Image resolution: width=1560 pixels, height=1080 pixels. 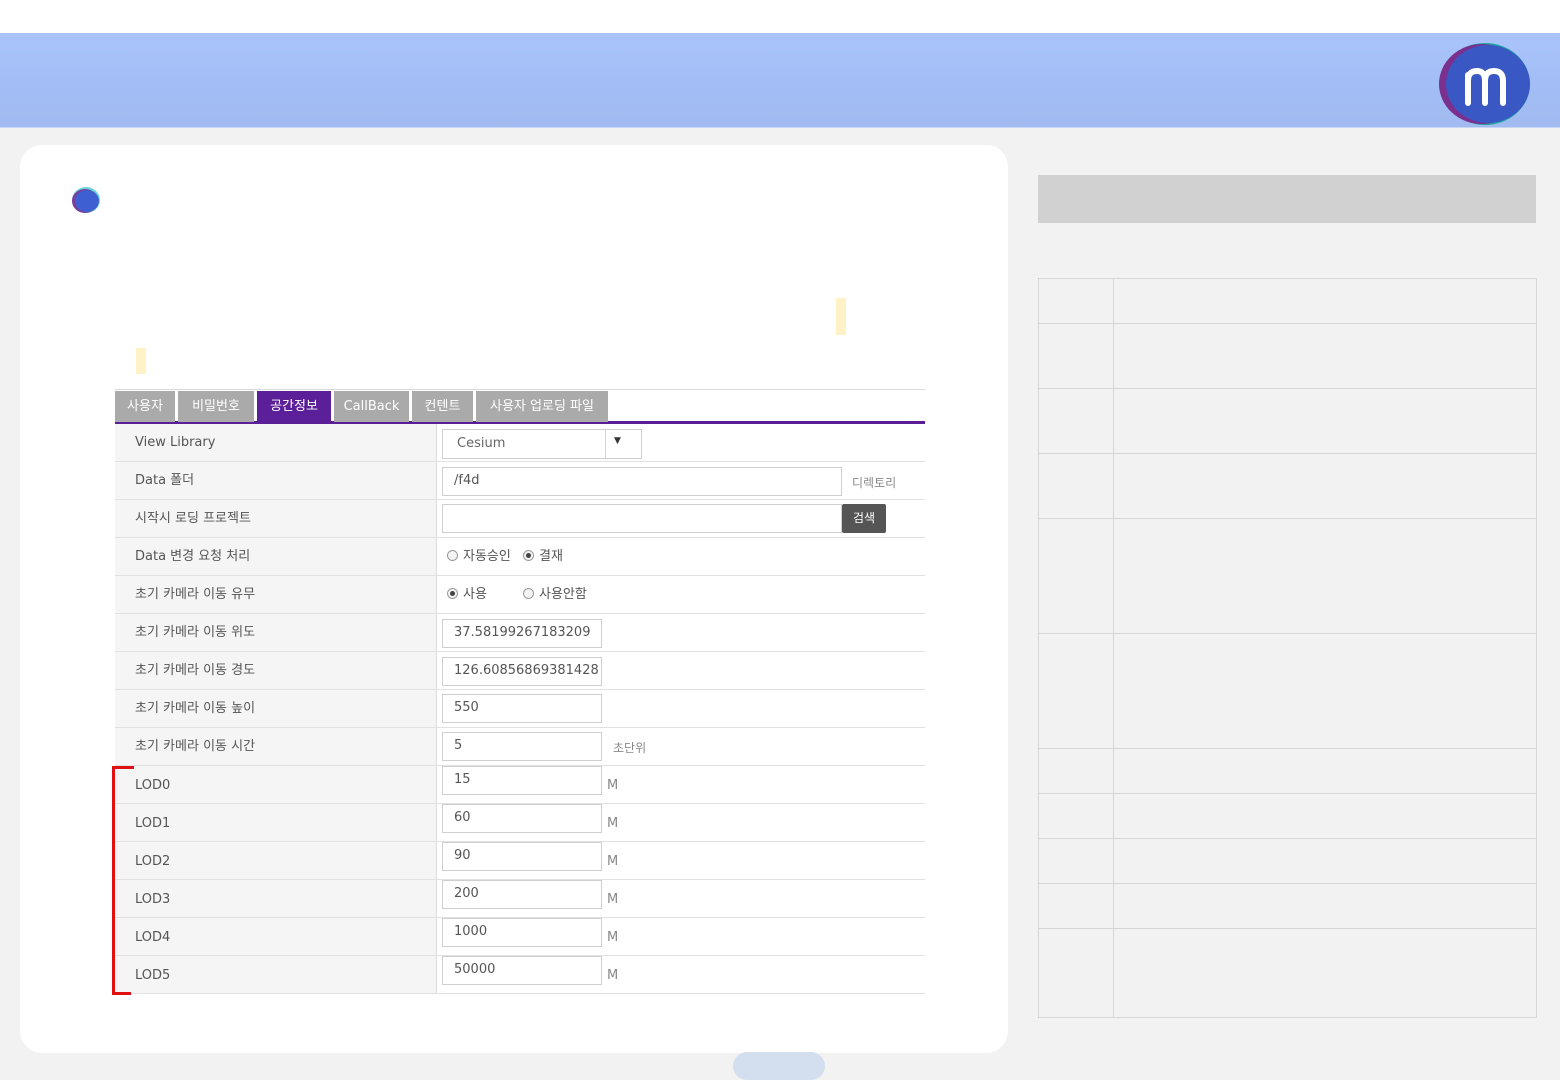 I want to click on field-label: 초기 카메라 이동 유무, so click(x=276, y=594).